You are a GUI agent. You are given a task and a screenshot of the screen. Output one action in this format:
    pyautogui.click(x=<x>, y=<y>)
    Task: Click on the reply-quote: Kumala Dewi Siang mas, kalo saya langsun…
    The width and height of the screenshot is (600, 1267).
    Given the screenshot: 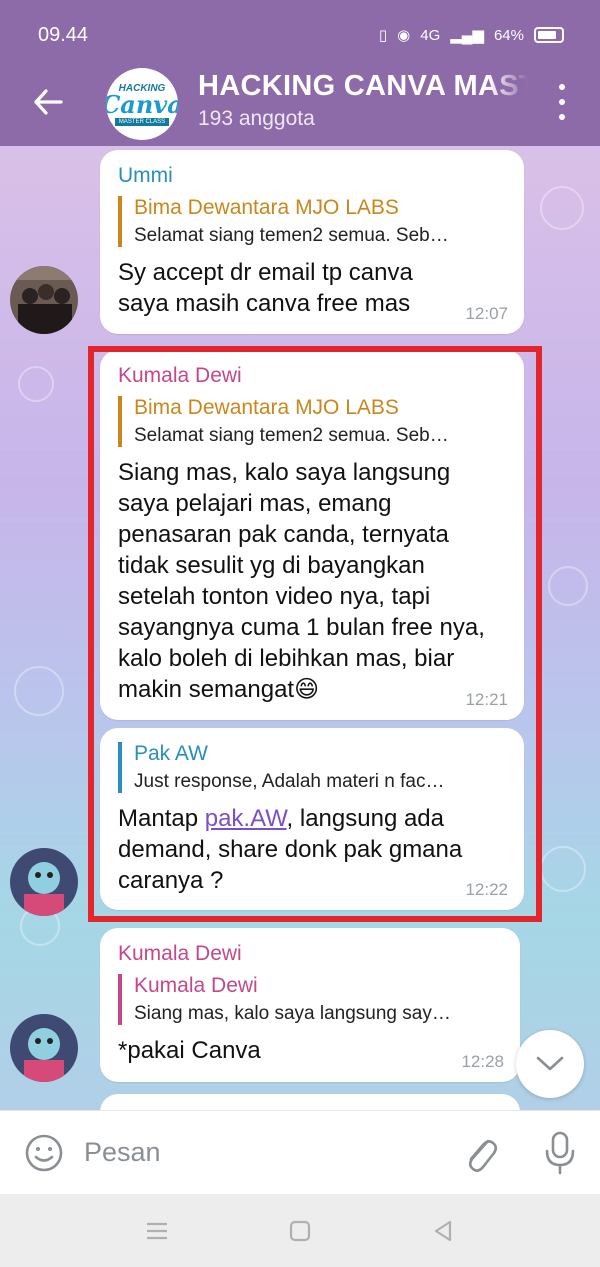 What is the action you would take?
    pyautogui.click(x=310, y=999)
    